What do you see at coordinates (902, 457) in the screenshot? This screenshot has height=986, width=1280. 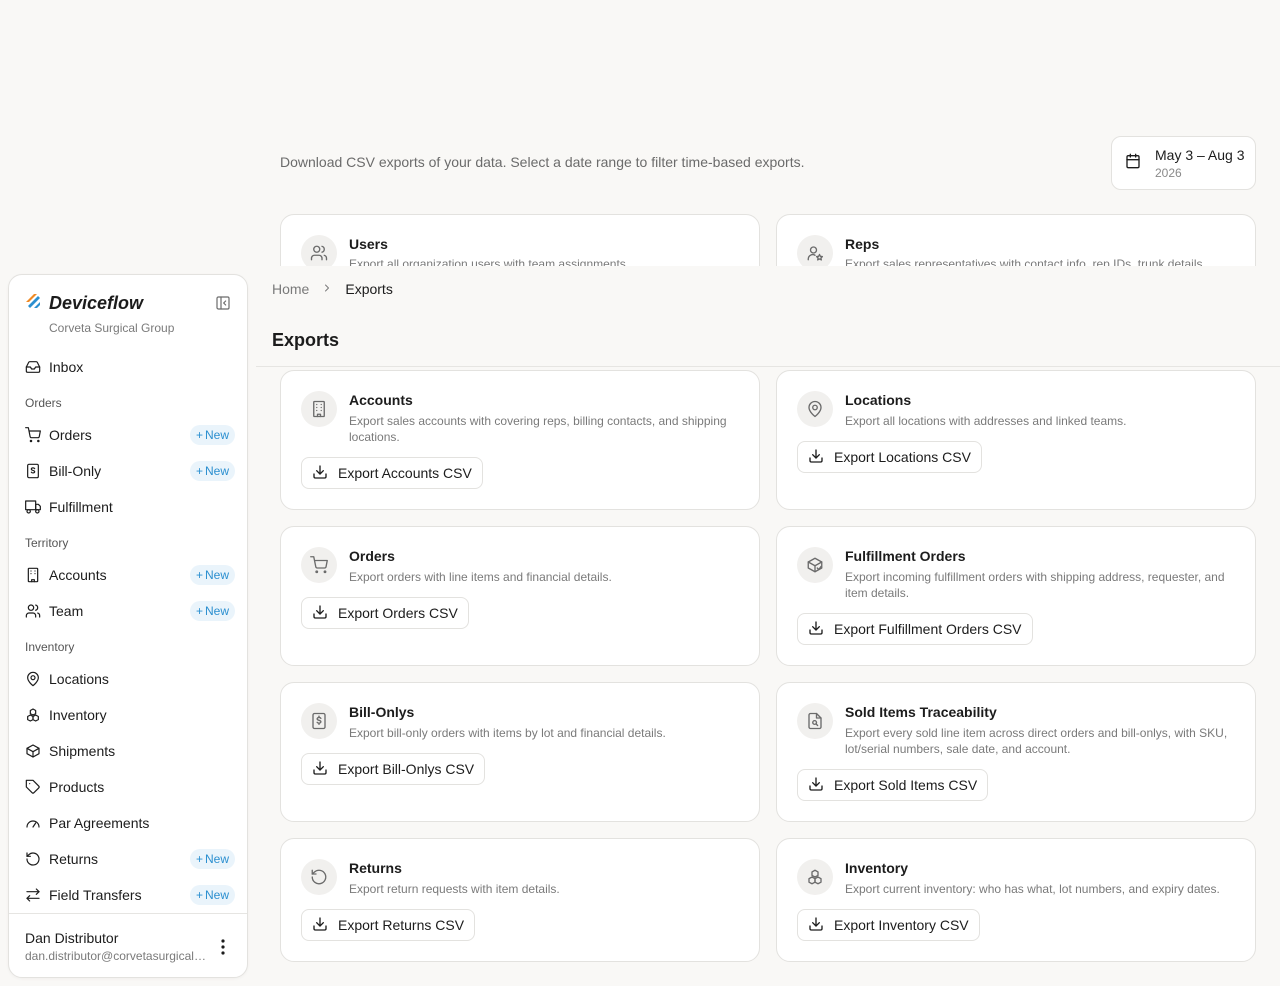 I see `button-label: Export Locations CSV` at bounding box center [902, 457].